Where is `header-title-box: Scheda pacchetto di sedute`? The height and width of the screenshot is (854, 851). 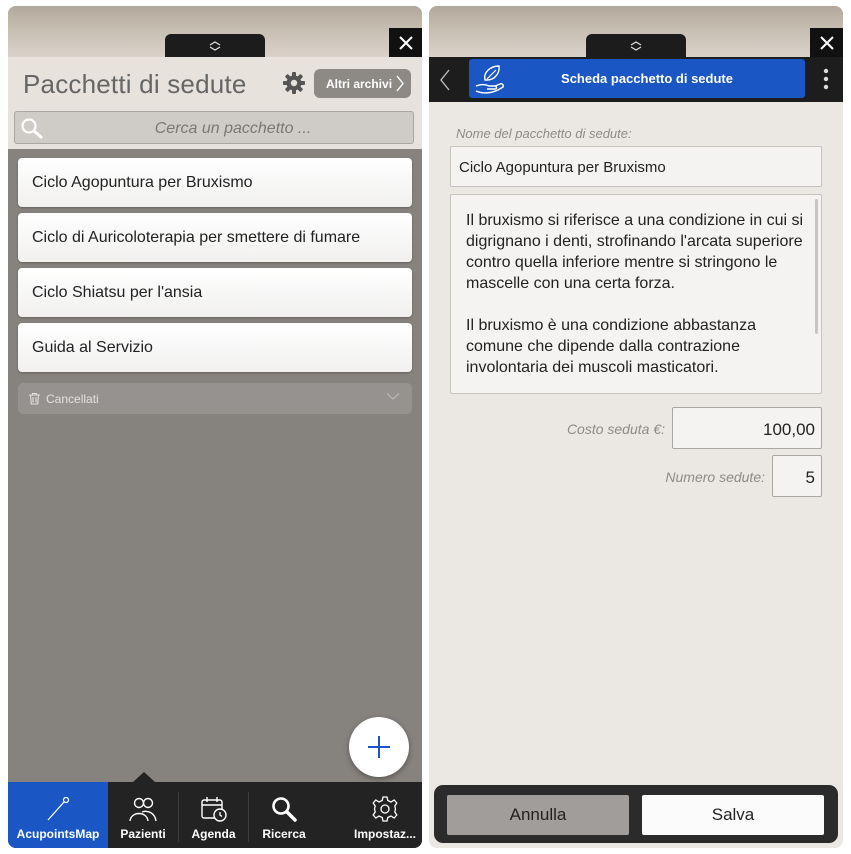
header-title-box: Scheda pacchetto di sedute is located at coordinates (637, 78).